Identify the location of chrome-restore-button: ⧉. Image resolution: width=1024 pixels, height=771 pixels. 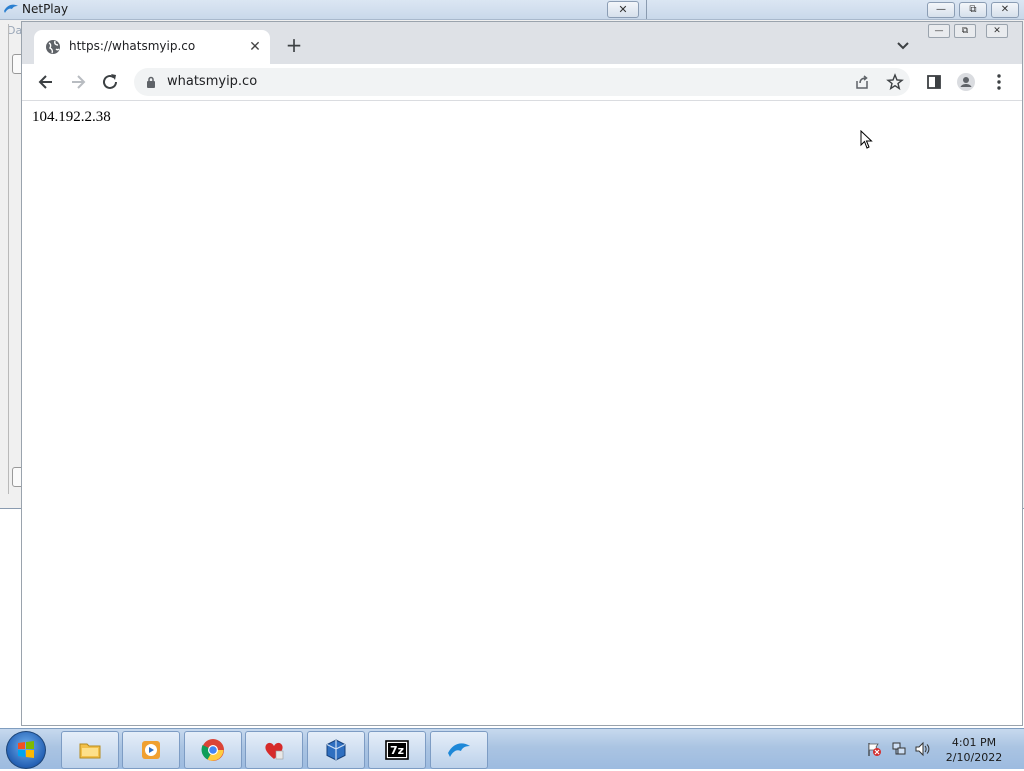
(965, 31).